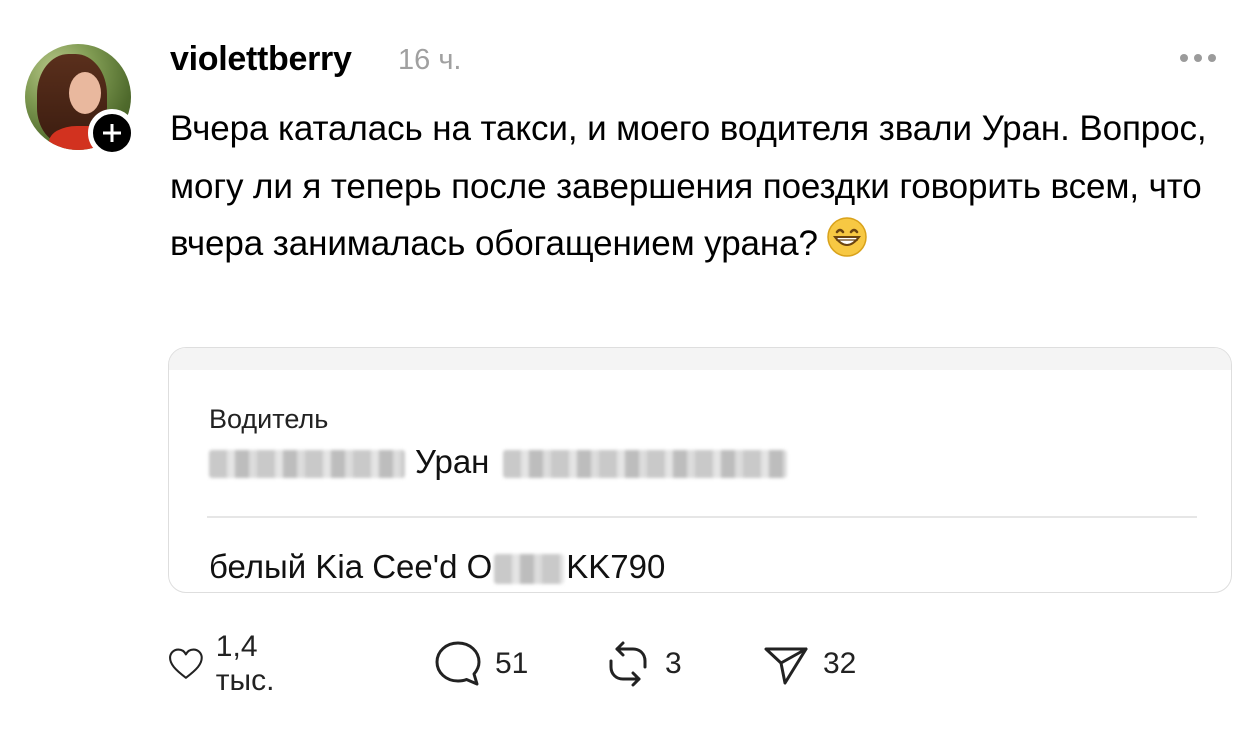 This screenshot has width=1254, height=731. I want to click on repost-icon, so click(628, 664).